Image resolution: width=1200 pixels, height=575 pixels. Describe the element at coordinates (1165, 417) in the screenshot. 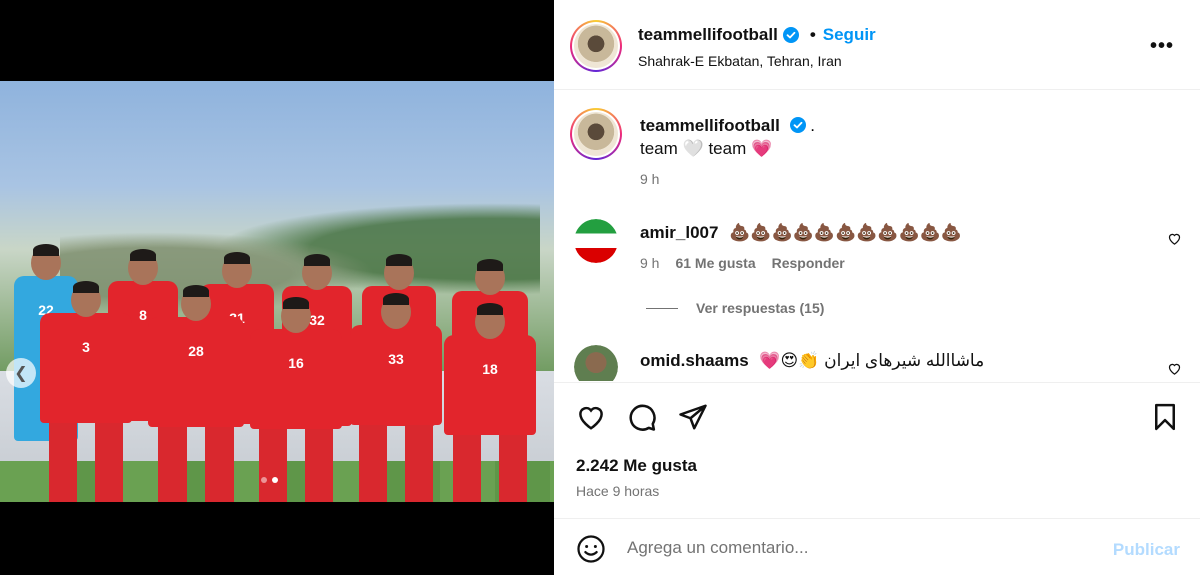

I see `bookmark-icon` at that location.